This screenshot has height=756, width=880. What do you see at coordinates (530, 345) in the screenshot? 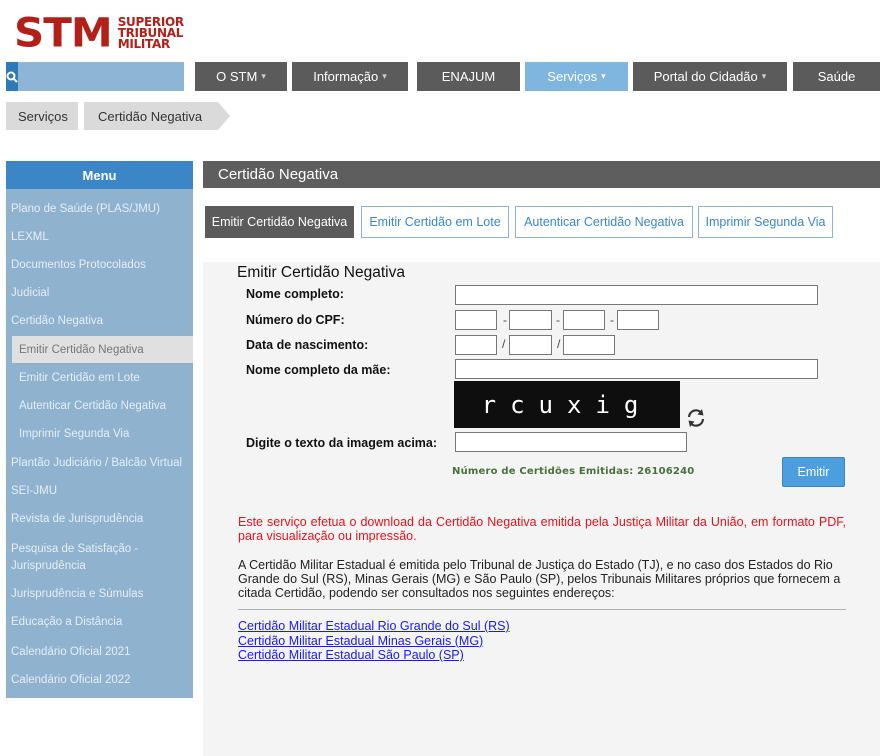
I see `dob-month-input` at bounding box center [530, 345].